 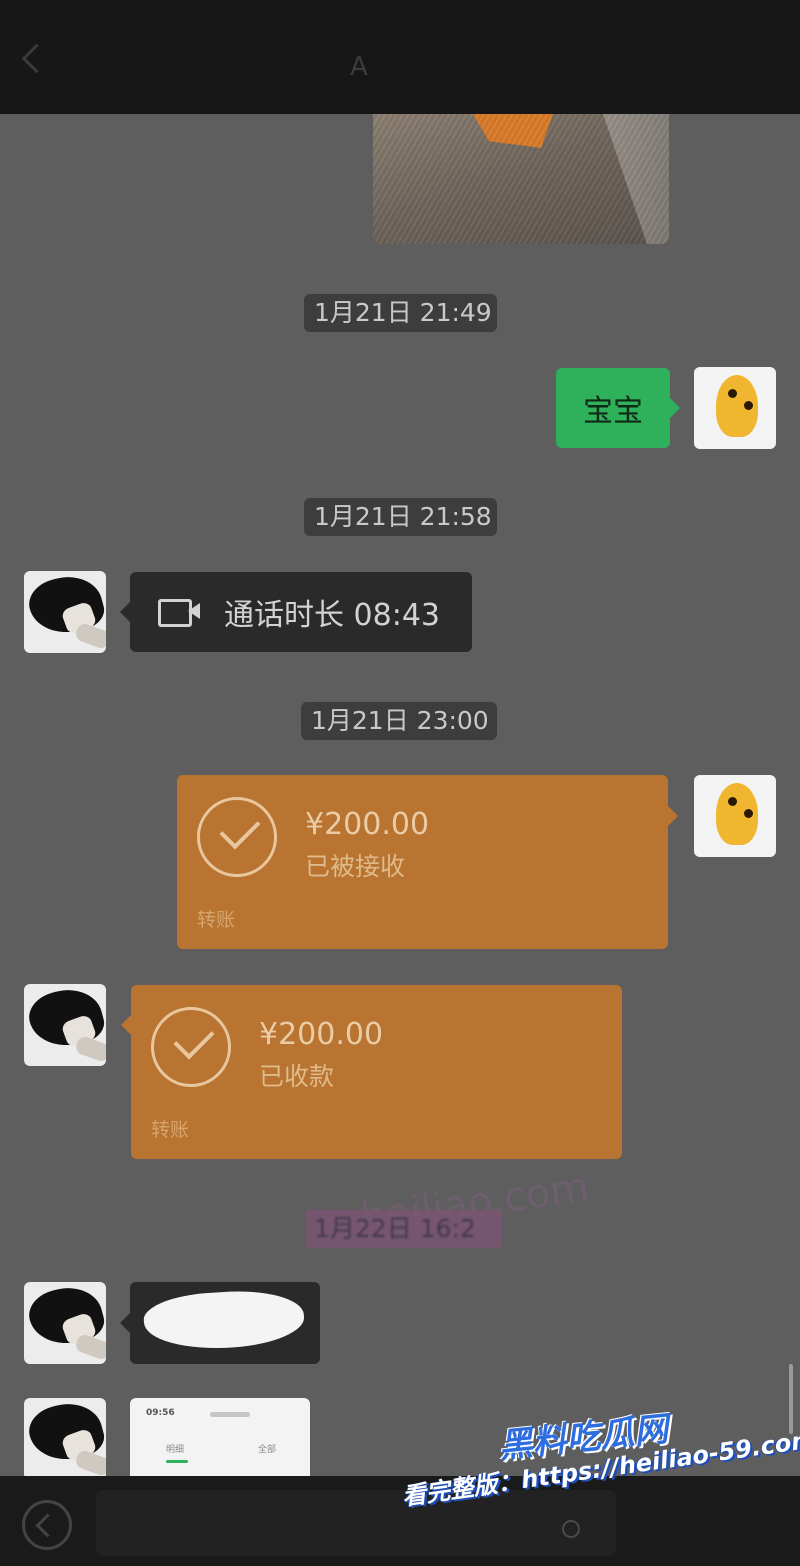 I want to click on message-input, so click(x=356, y=1523).